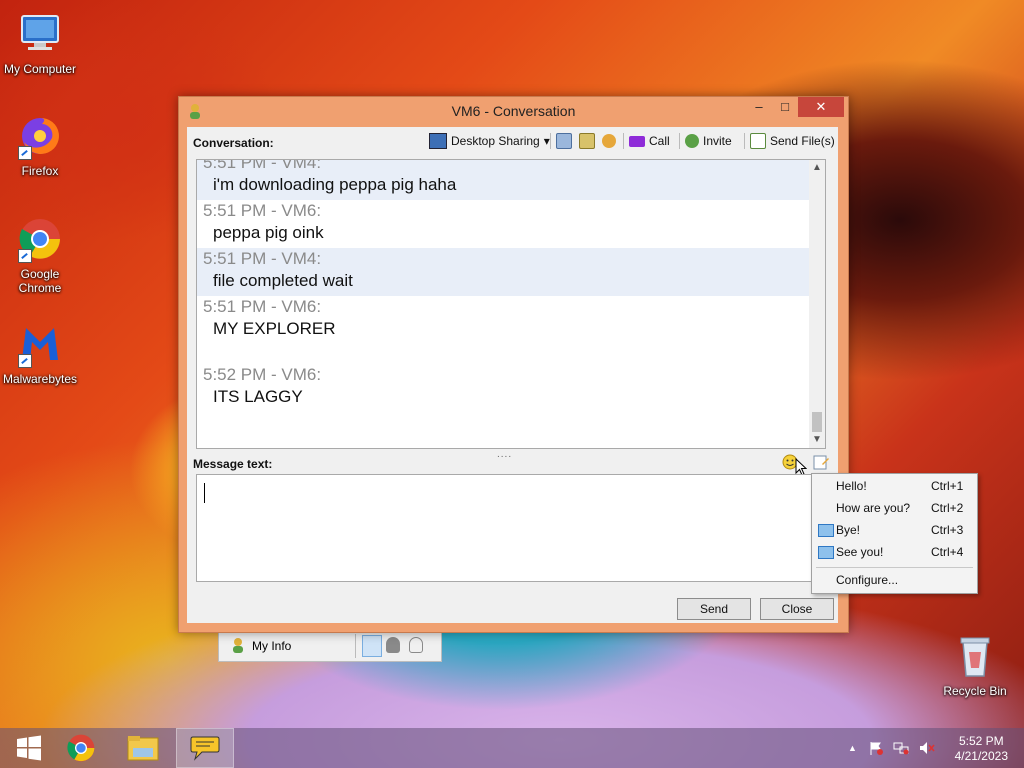  I want to click on quick-message-icon, so click(821, 462).